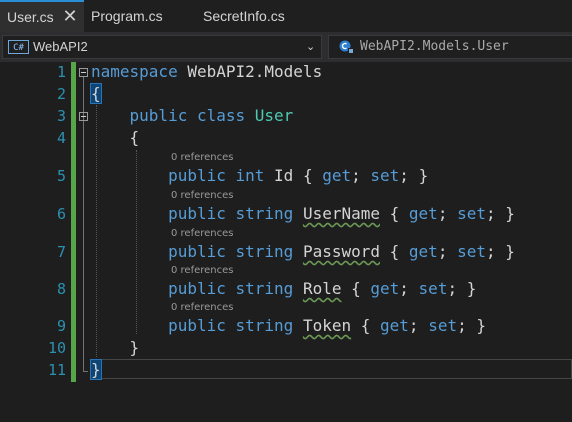  What do you see at coordinates (83, 224) in the screenshot?
I see `fold-line` at bounding box center [83, 224].